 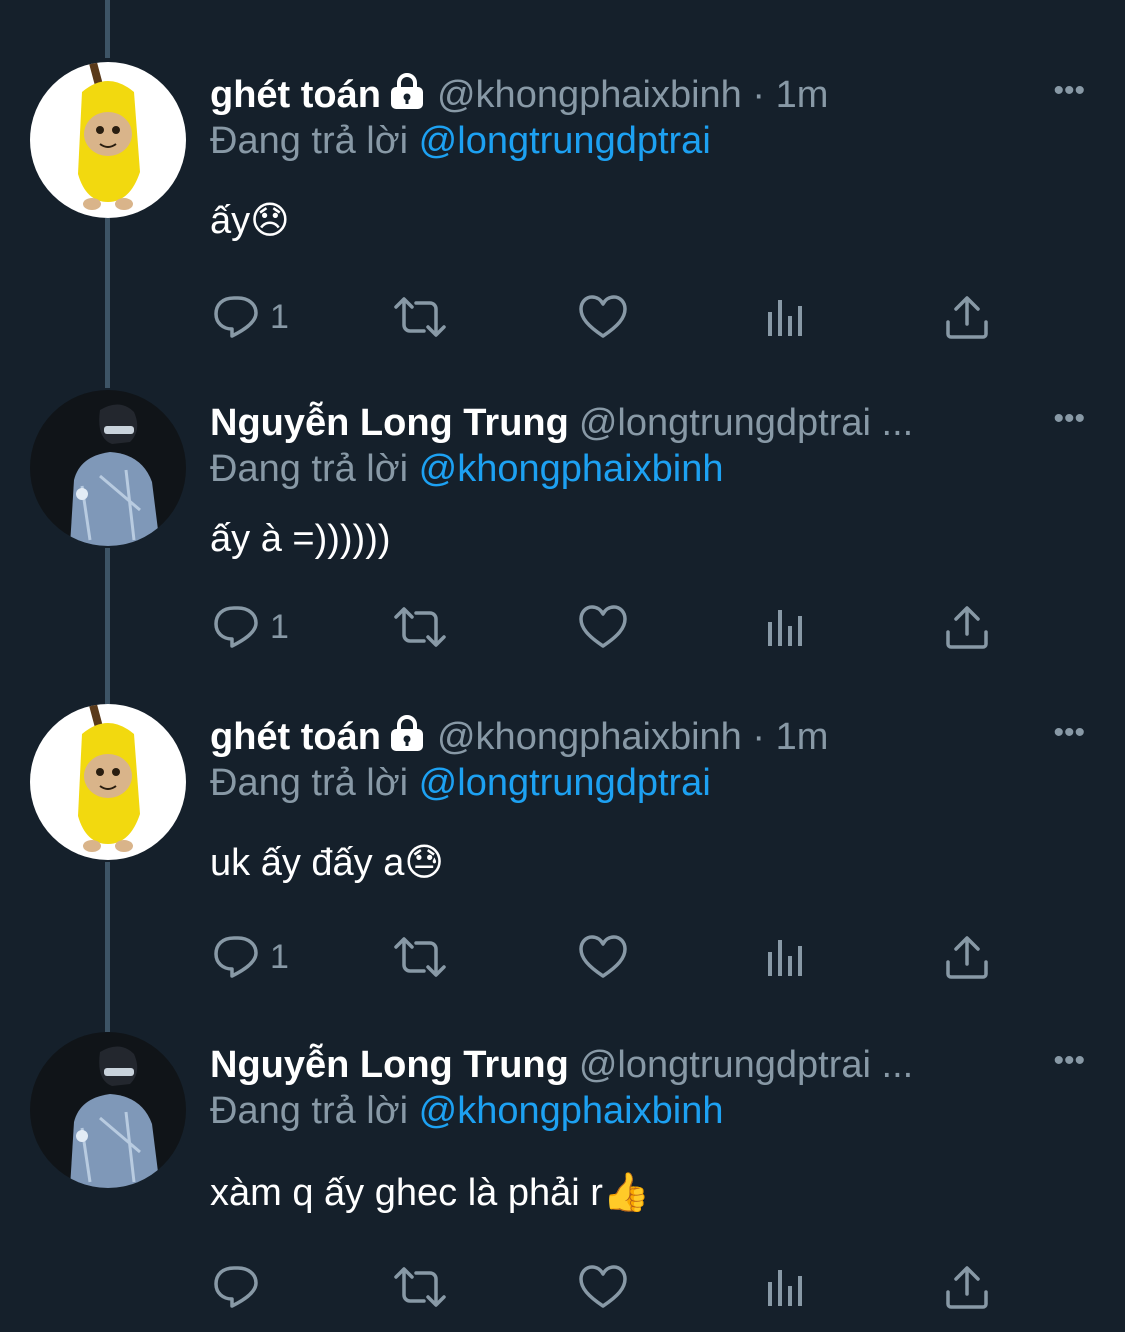 What do you see at coordinates (327, 863) in the screenshot?
I see `tweet-text: uk ấy đấy a😓` at bounding box center [327, 863].